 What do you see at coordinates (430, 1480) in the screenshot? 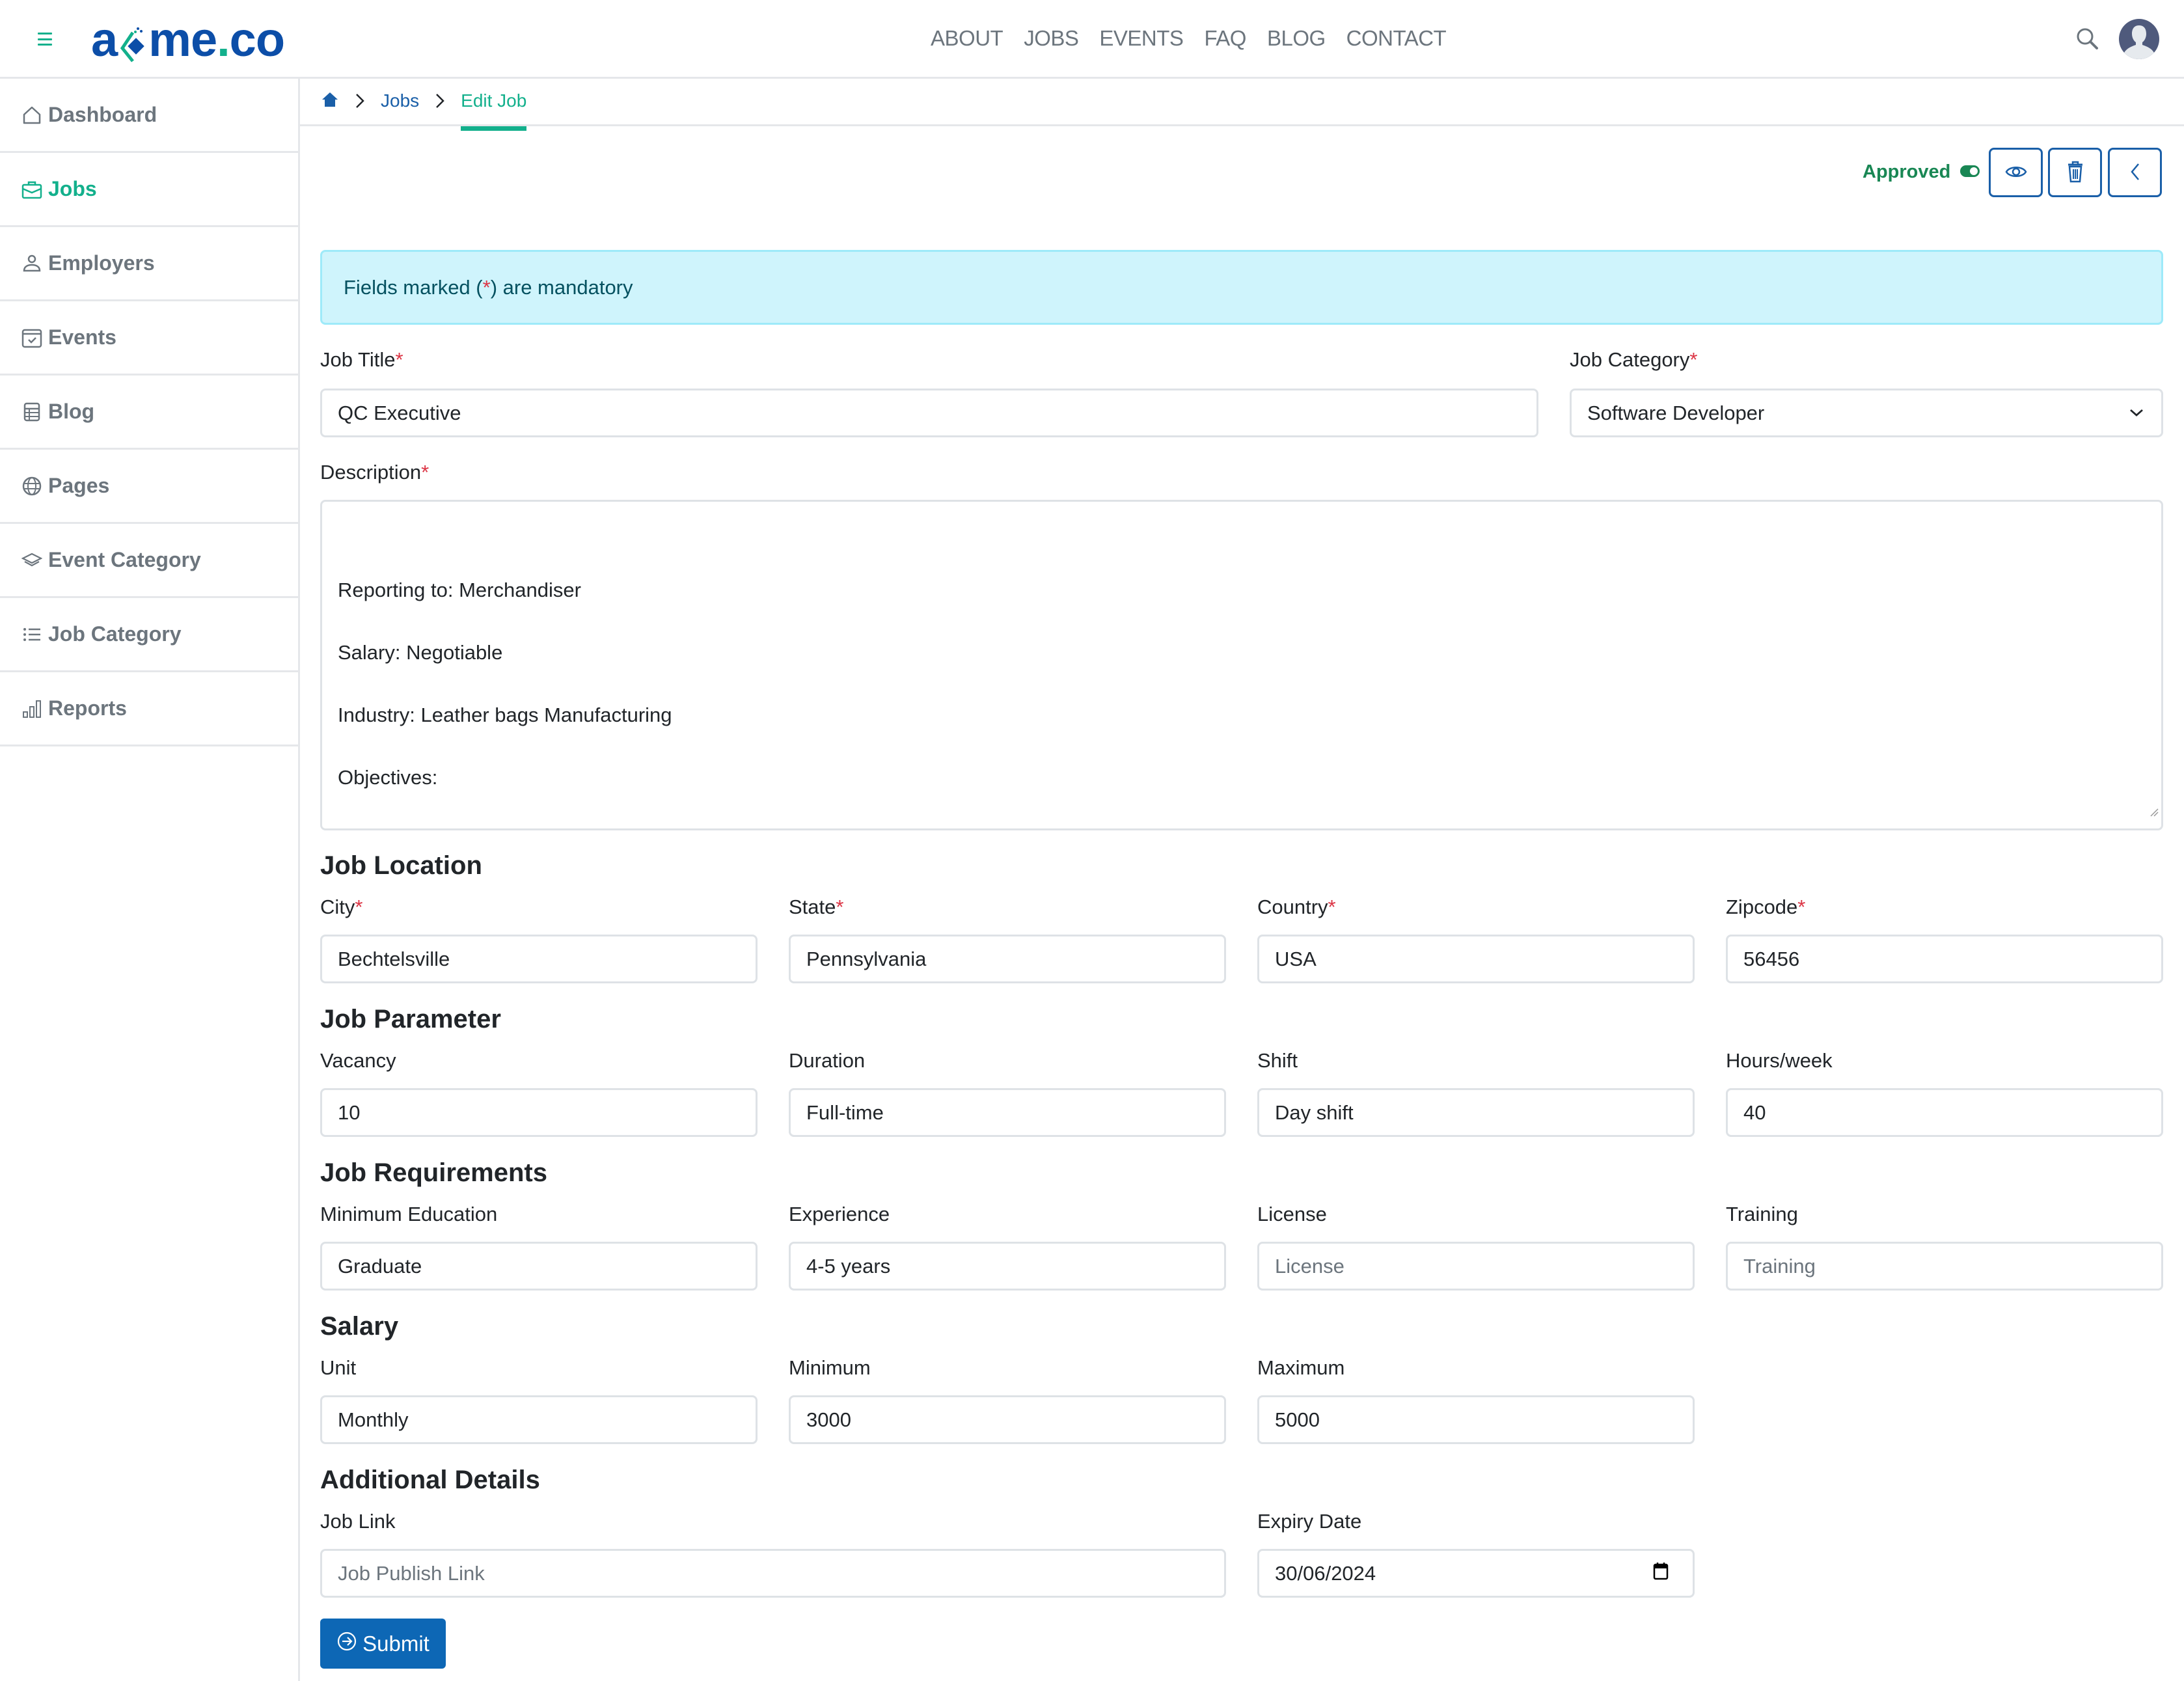
I see `section-additional-details: Additional Details` at bounding box center [430, 1480].